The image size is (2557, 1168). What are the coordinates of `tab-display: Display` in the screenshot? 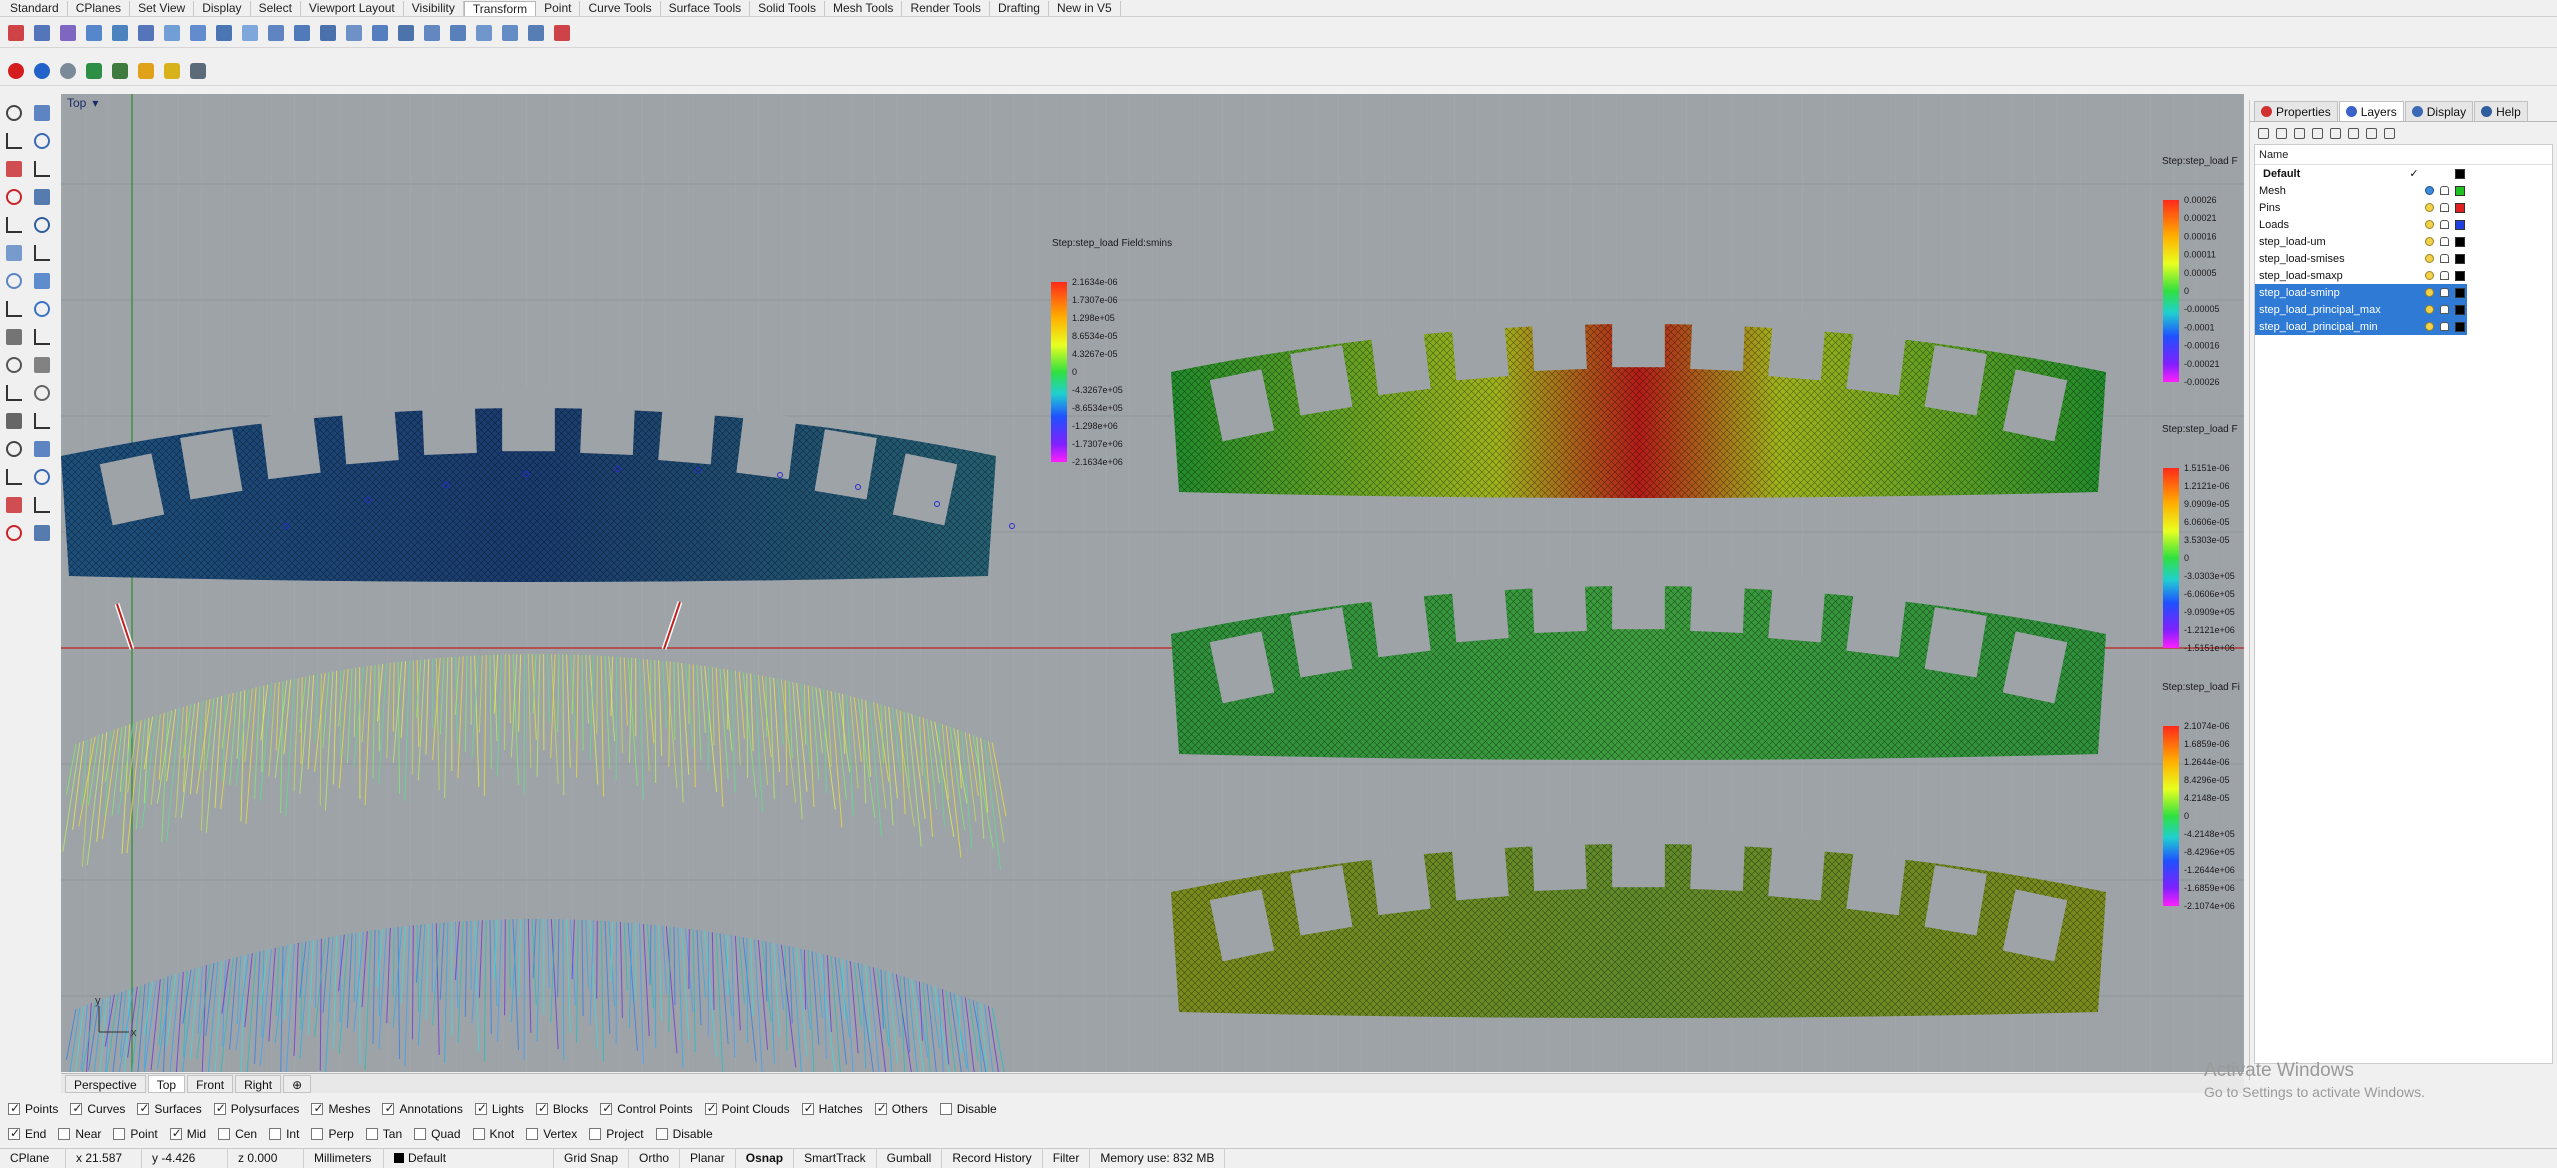 It's located at (222, 8).